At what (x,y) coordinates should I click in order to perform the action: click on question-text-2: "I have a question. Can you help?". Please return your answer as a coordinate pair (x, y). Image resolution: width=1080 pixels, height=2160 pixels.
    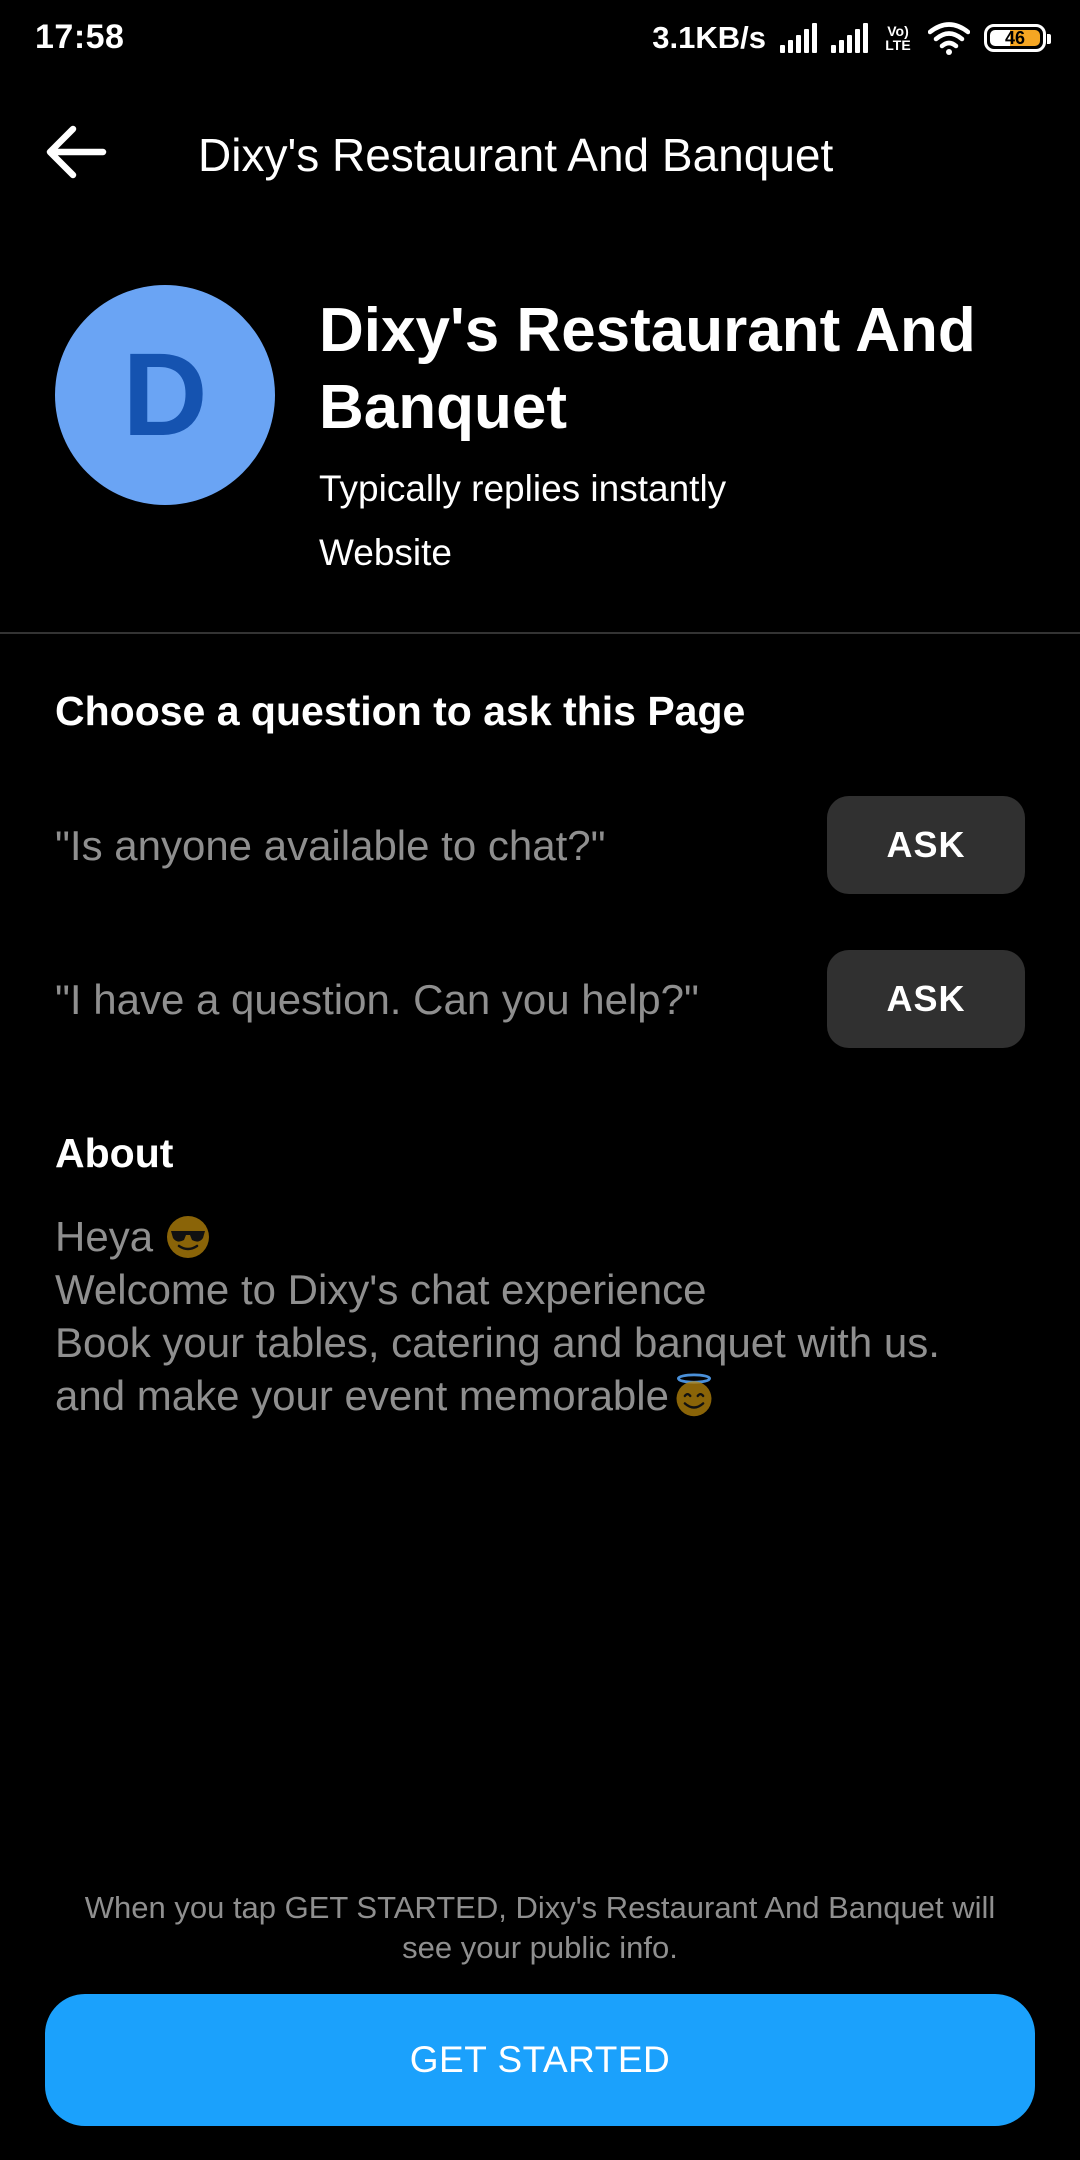
    Looking at the image, I should click on (377, 999).